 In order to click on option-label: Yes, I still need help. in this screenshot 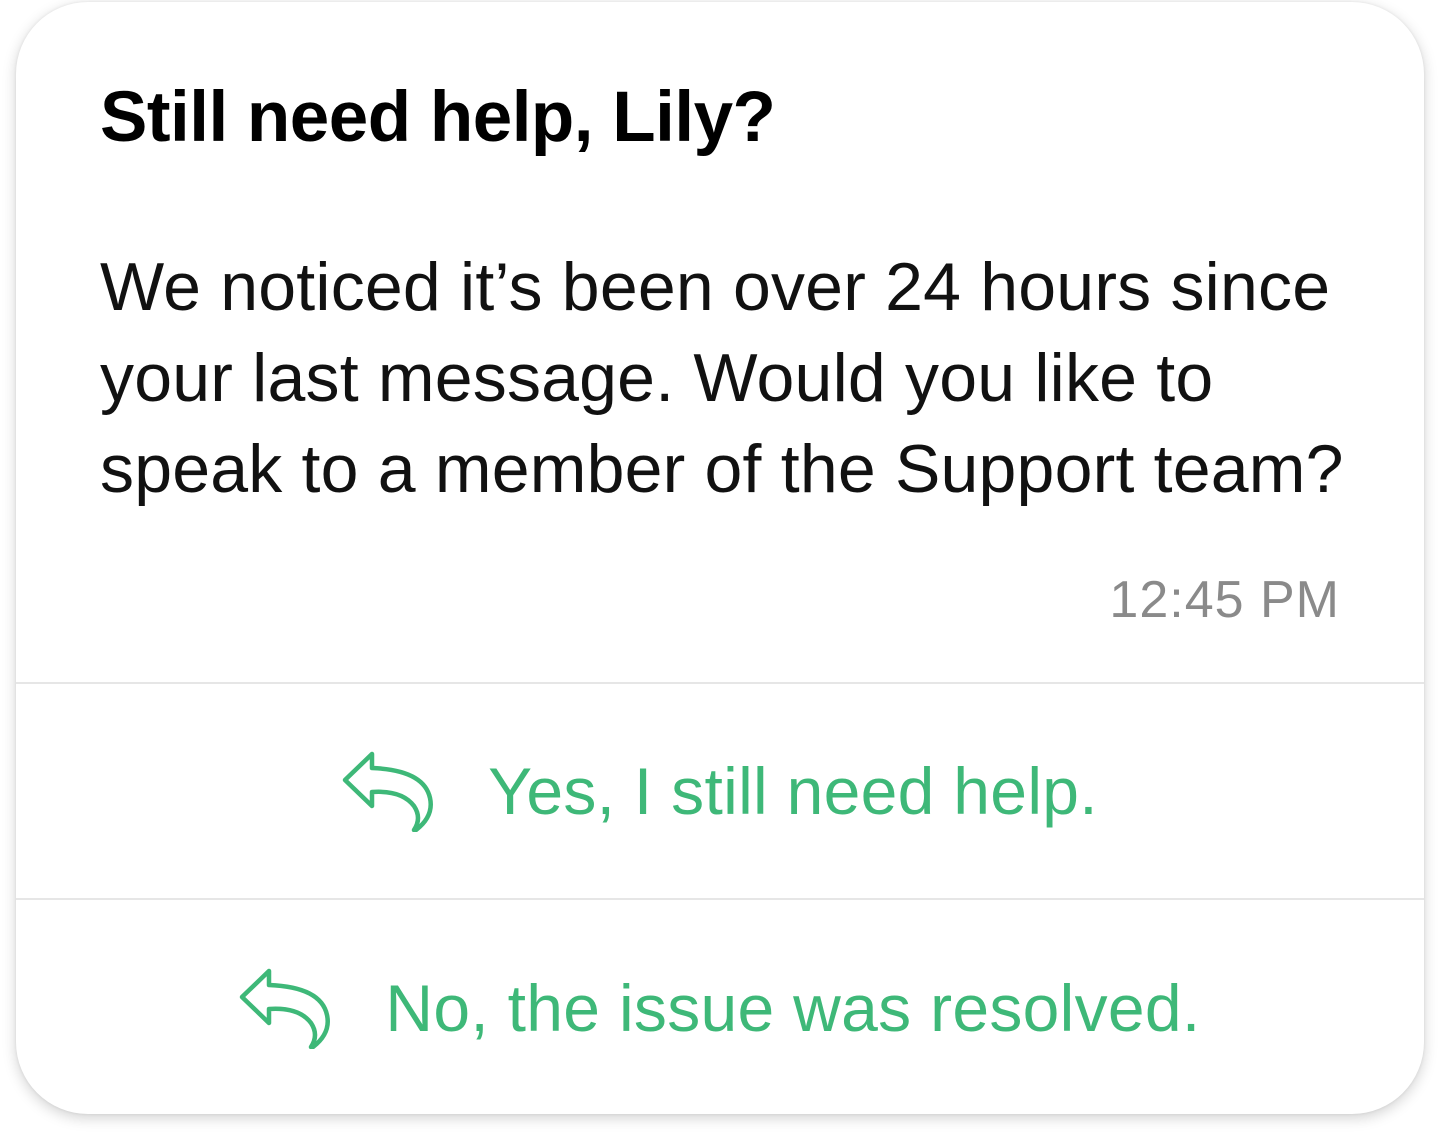, I will do `click(793, 791)`.